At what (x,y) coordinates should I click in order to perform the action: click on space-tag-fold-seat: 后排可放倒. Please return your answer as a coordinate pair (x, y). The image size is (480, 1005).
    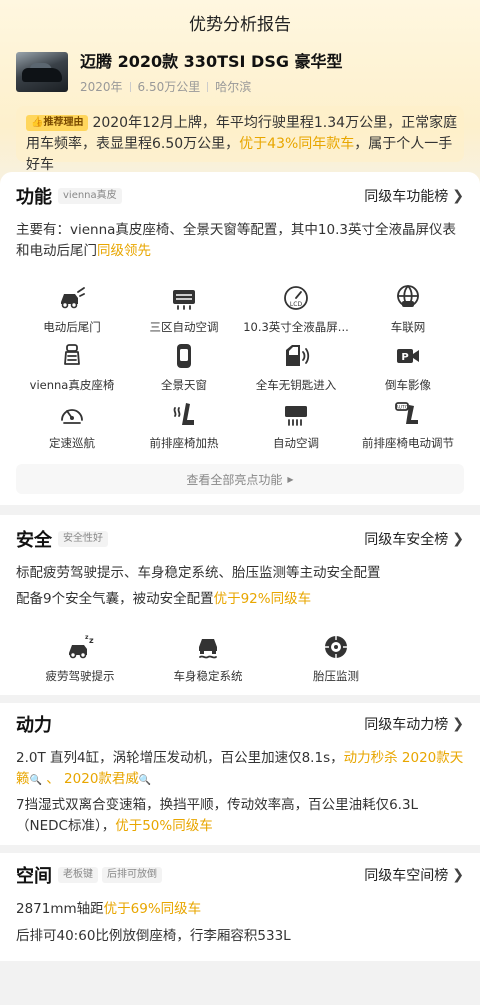
    Looking at the image, I should click on (132, 875).